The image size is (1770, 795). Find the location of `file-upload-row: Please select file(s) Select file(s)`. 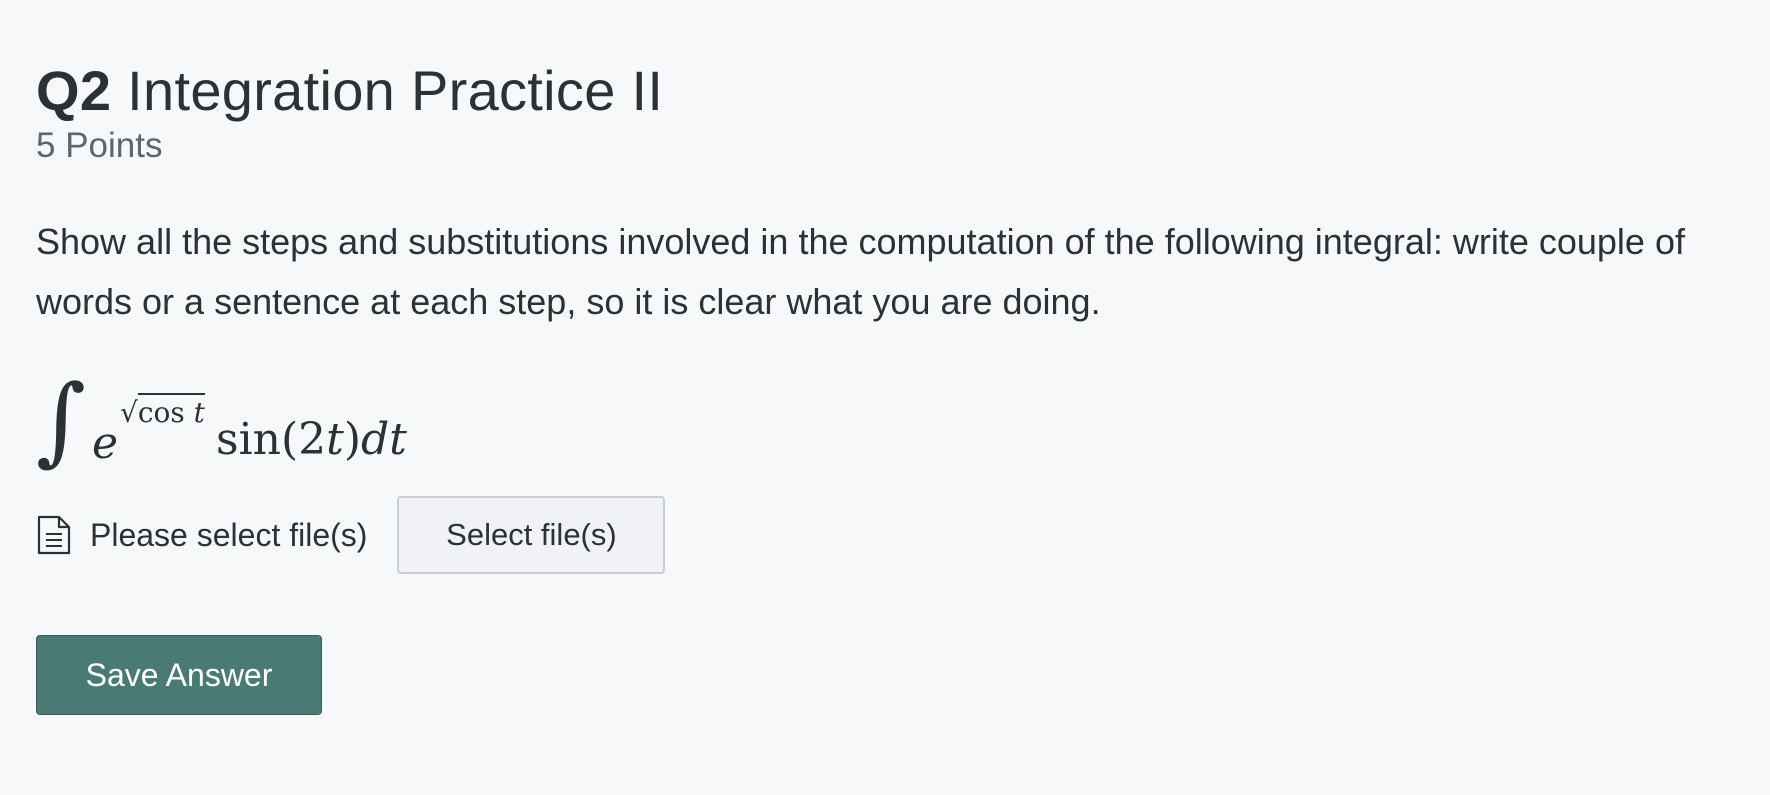

file-upload-row: Please select file(s) Select file(s) is located at coordinates (886, 535).